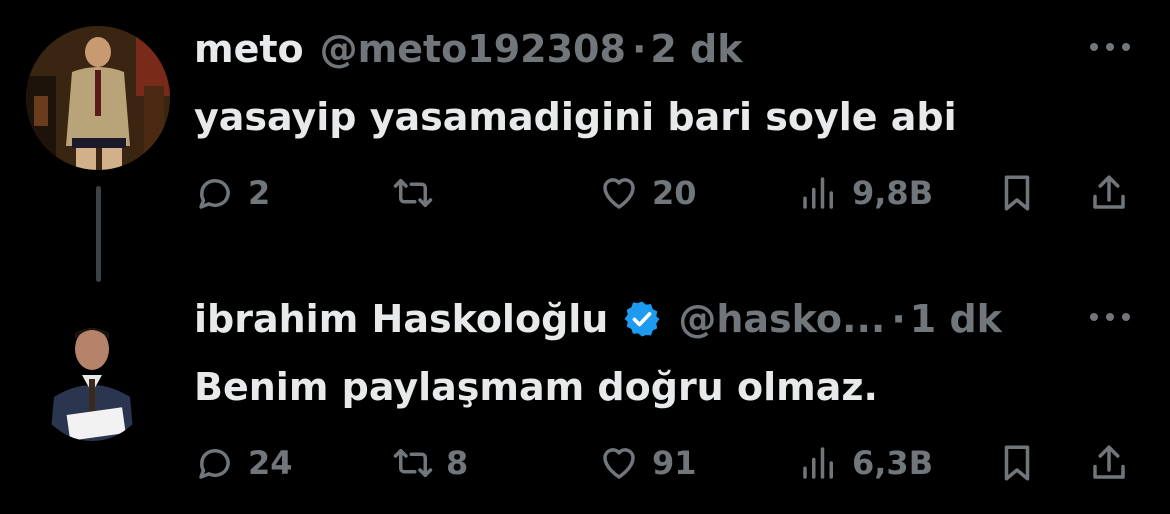  Describe the element at coordinates (585, 193) in the screenshot. I see `tweet-actions: 2 20 9,8B` at that location.